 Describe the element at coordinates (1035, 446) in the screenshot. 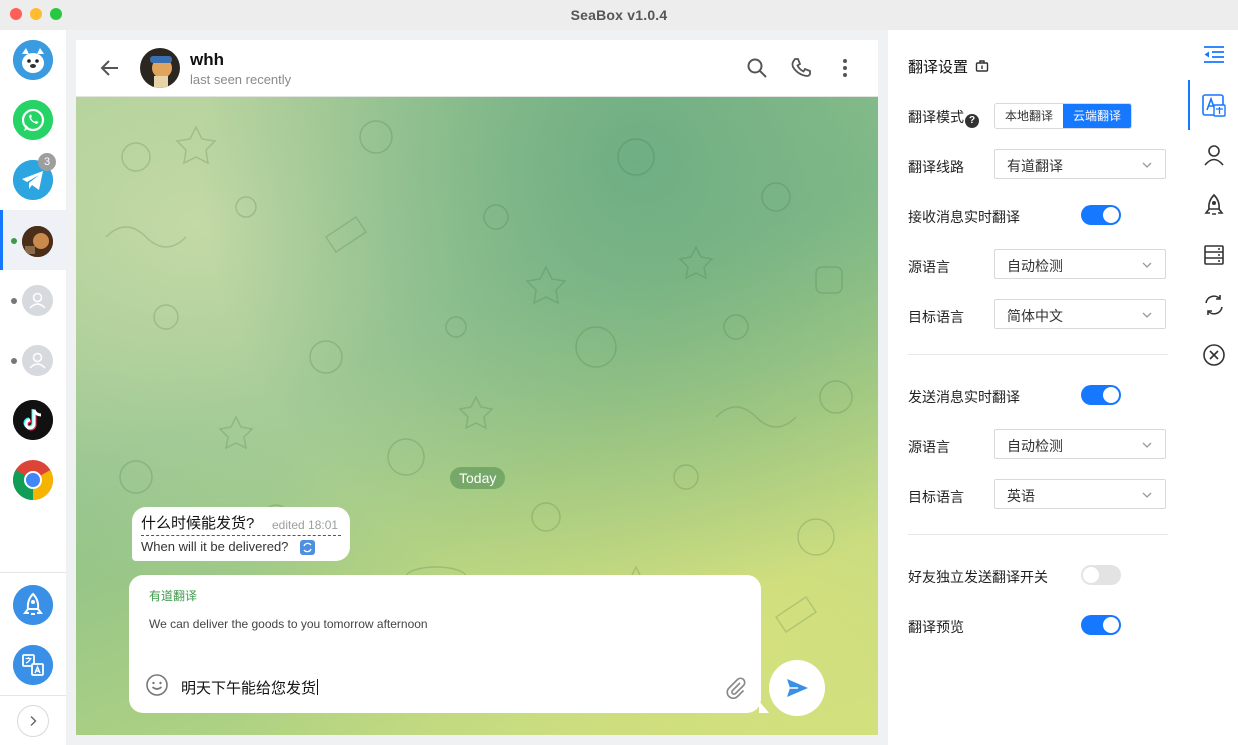

I see `send-source-value: 自动检测` at that location.